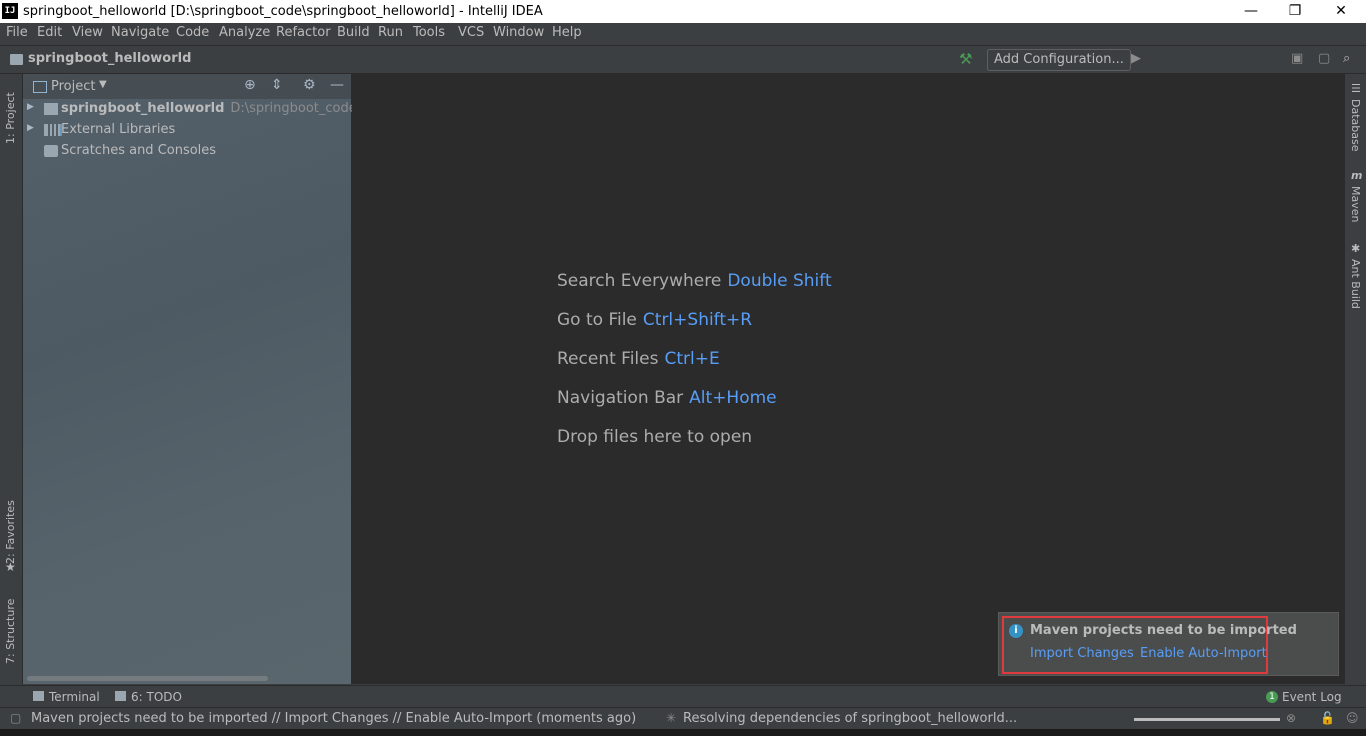  What do you see at coordinates (109, 58) in the screenshot?
I see `breadcrumb-project: springboot_helloworld` at bounding box center [109, 58].